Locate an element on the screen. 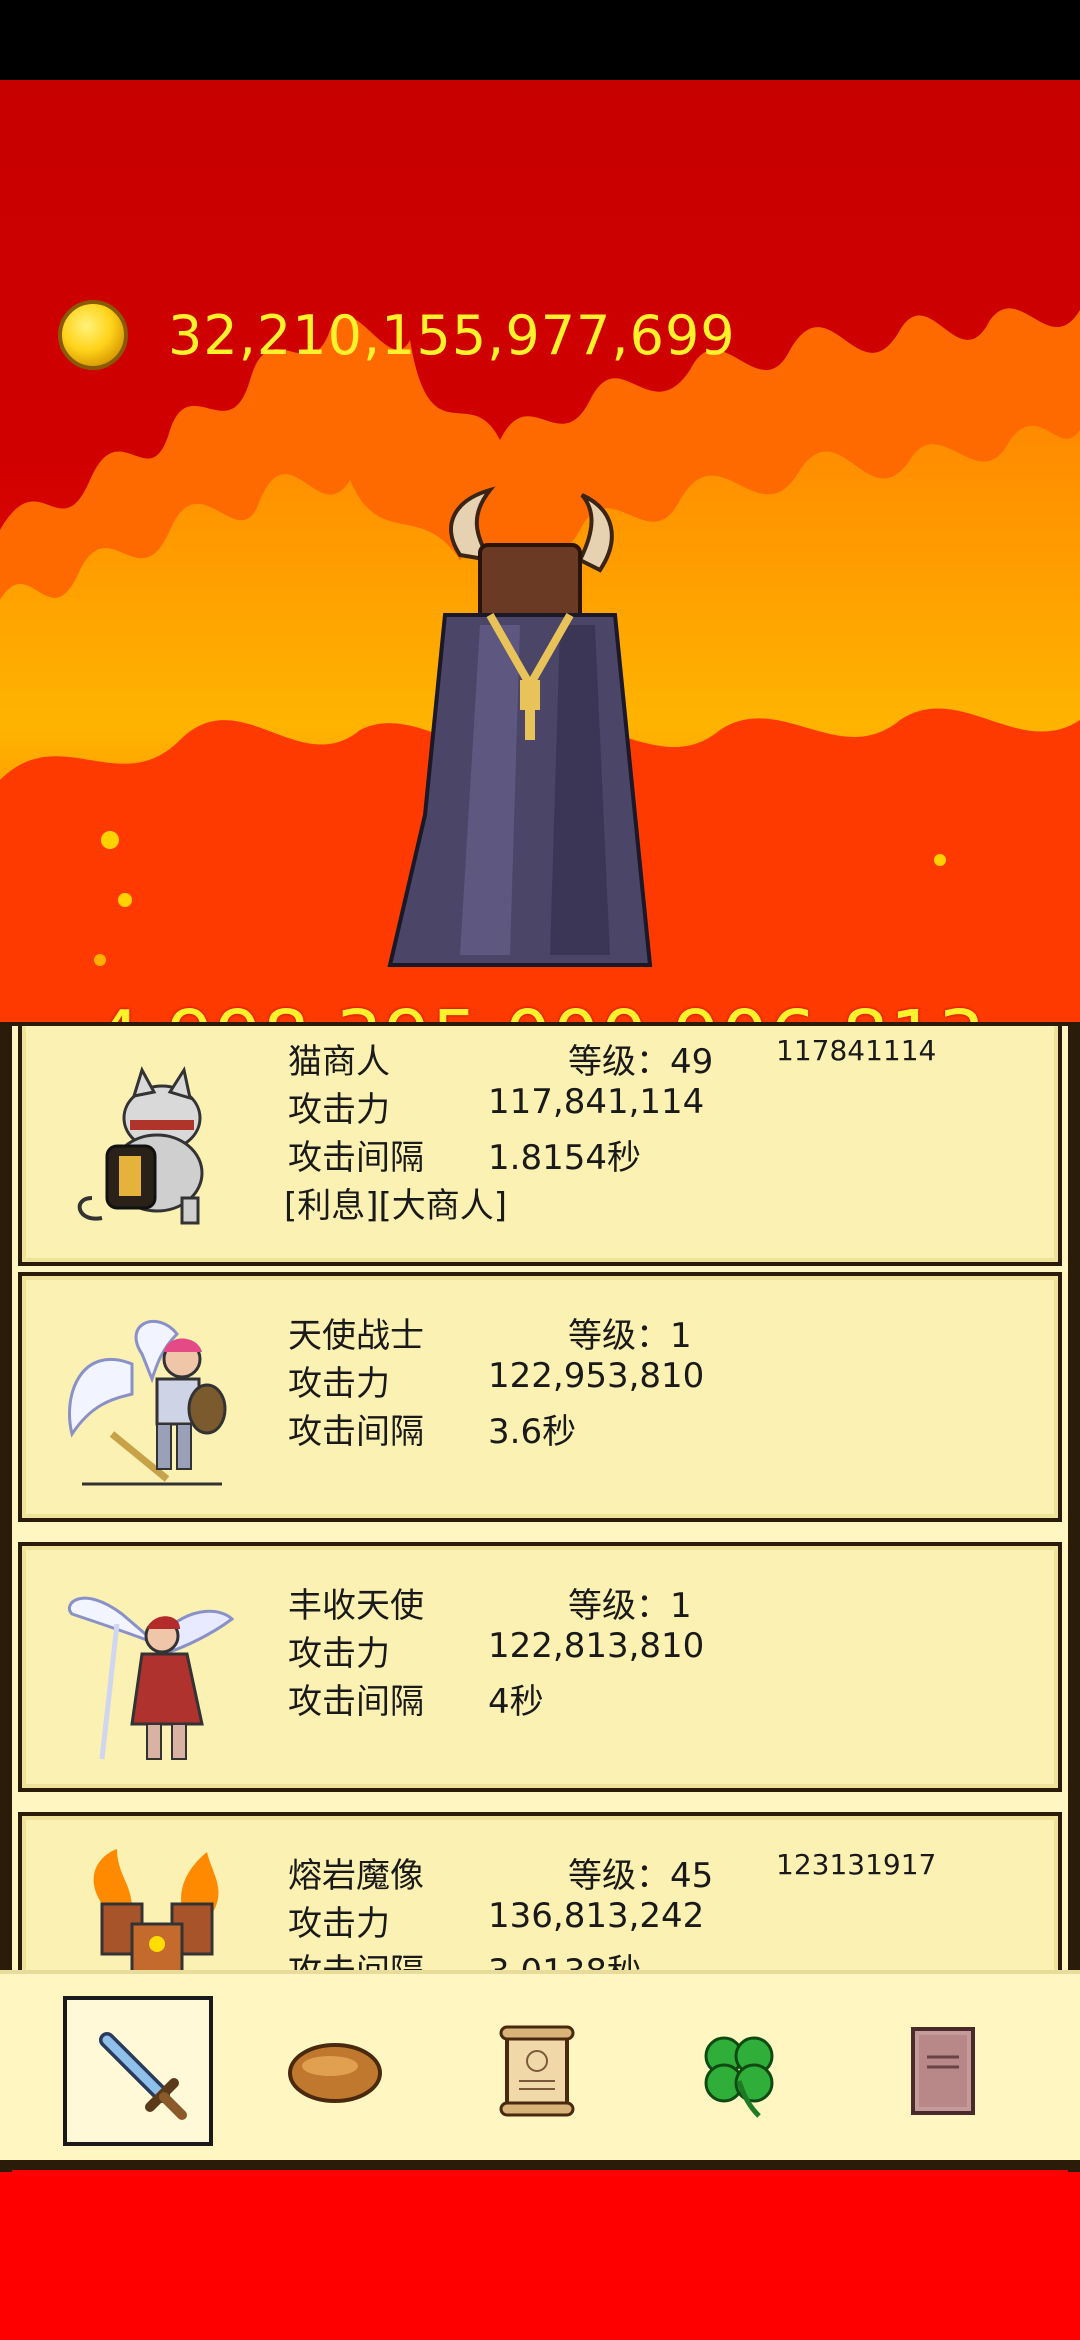 This screenshot has height=2340, width=1080. tab-sword is located at coordinates (138, 2071).